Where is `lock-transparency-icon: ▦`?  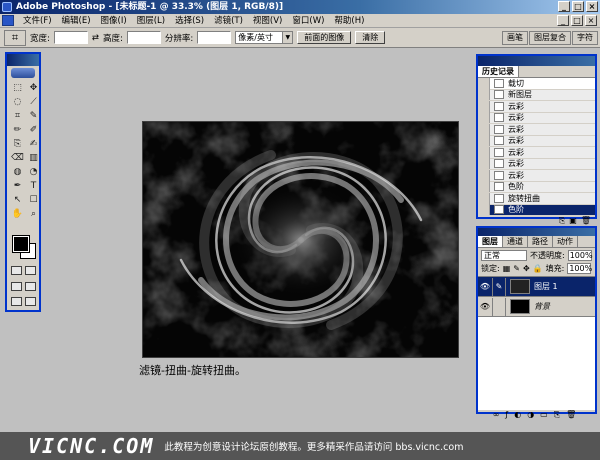 lock-transparency-icon: ▦ is located at coordinates (507, 268).